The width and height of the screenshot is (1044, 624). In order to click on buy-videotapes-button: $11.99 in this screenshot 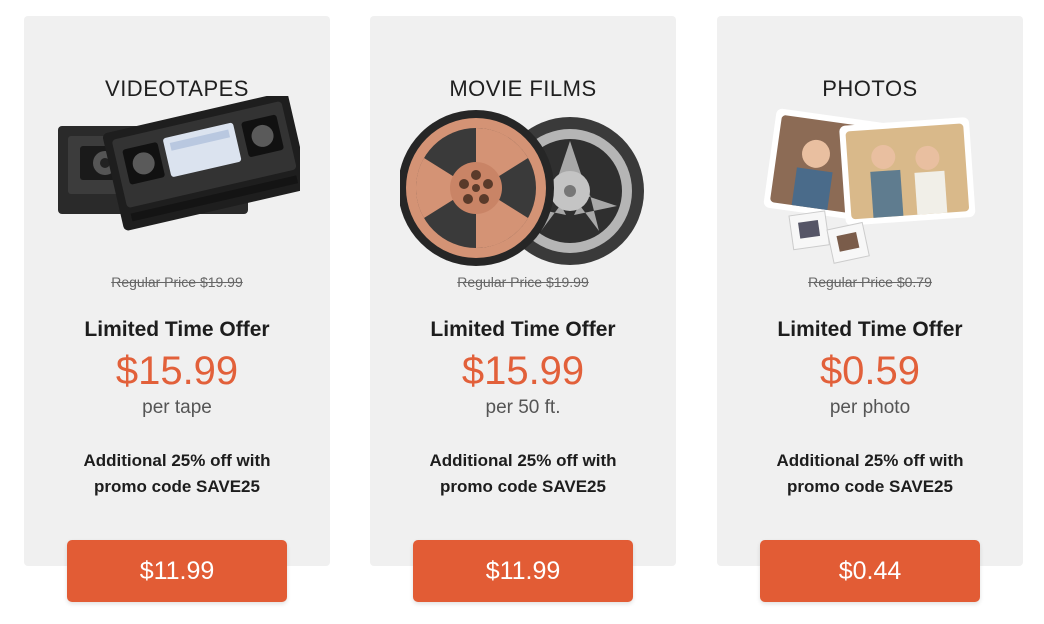, I will do `click(177, 571)`.